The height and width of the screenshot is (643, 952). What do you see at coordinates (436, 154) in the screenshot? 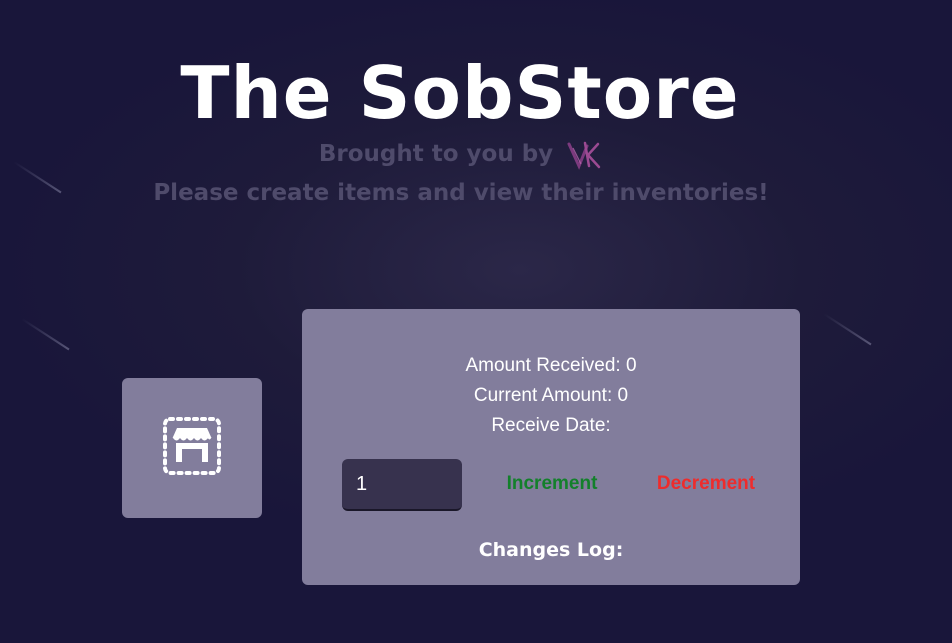
I see `credits-text: Brought to you by` at bounding box center [436, 154].